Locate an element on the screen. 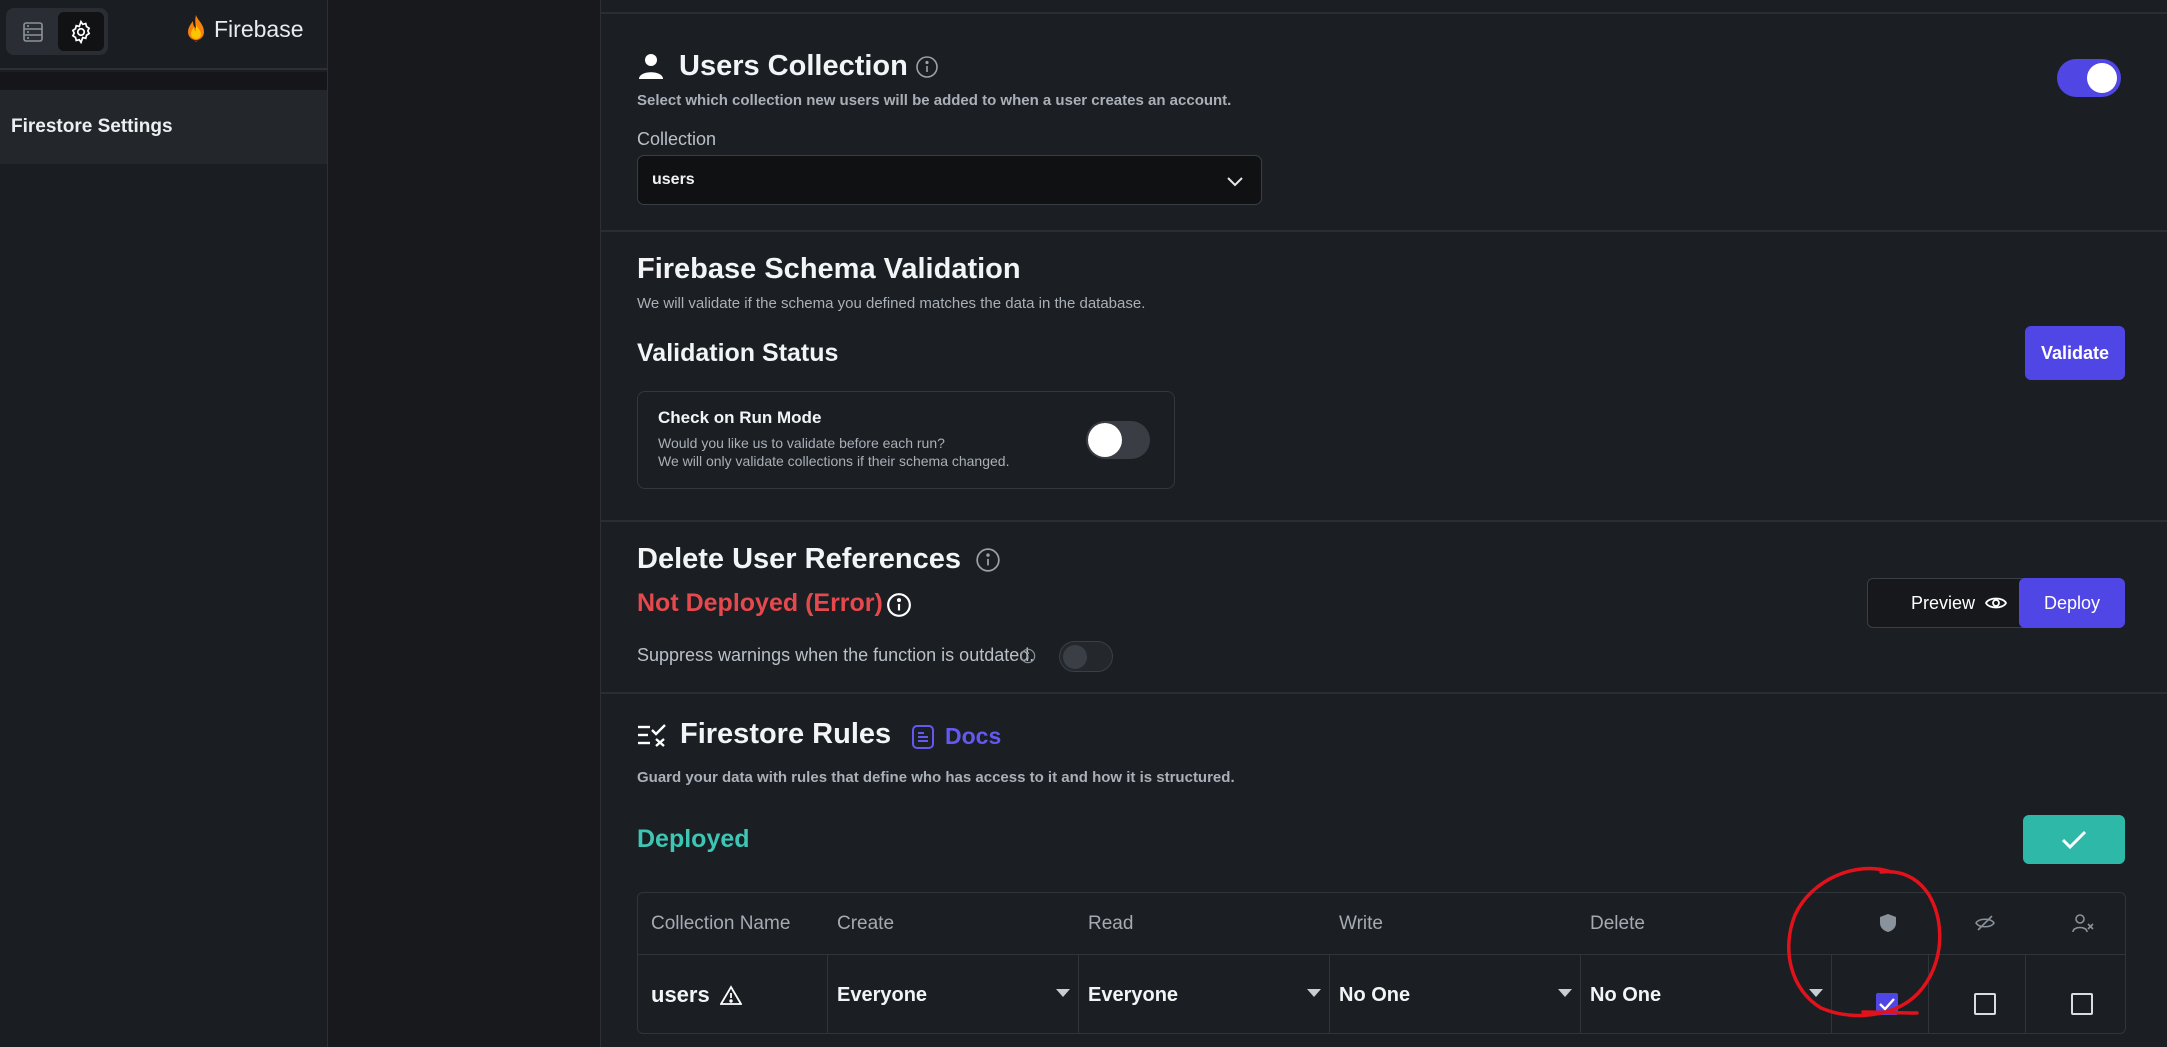 The height and width of the screenshot is (1047, 2167). annotation-circle is located at coordinates (1864, 942).